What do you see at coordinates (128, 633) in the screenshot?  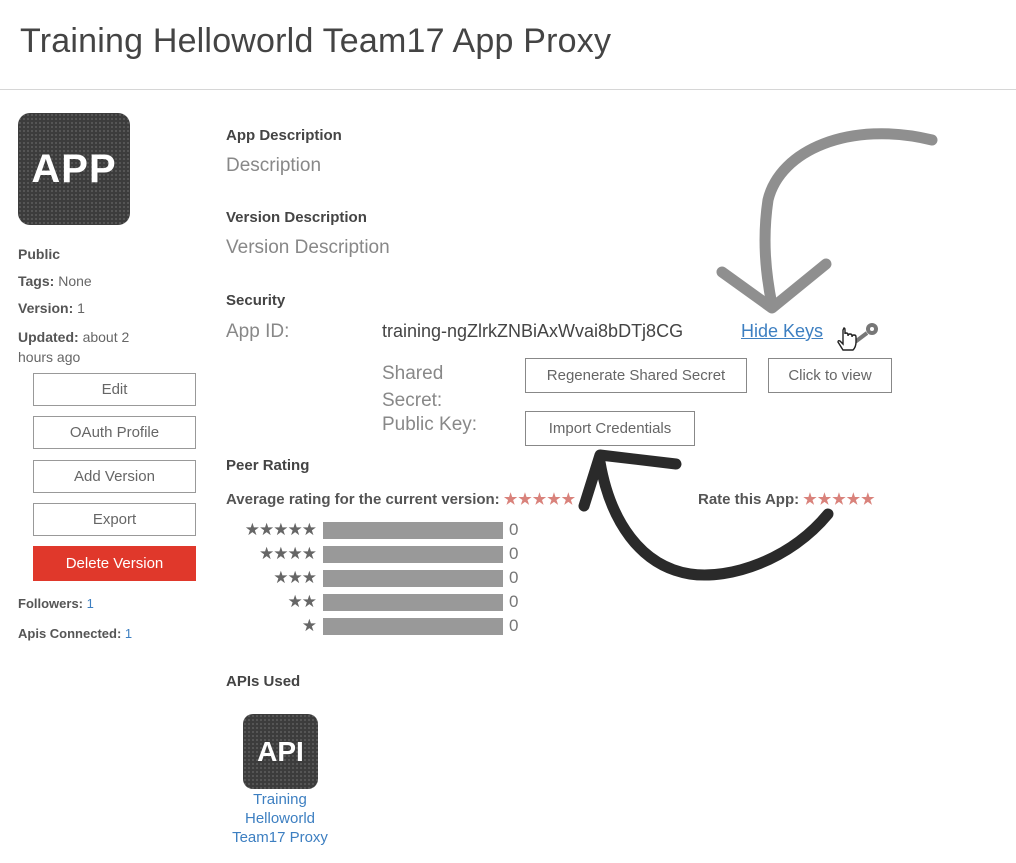 I see `apis-connected-link: 1` at bounding box center [128, 633].